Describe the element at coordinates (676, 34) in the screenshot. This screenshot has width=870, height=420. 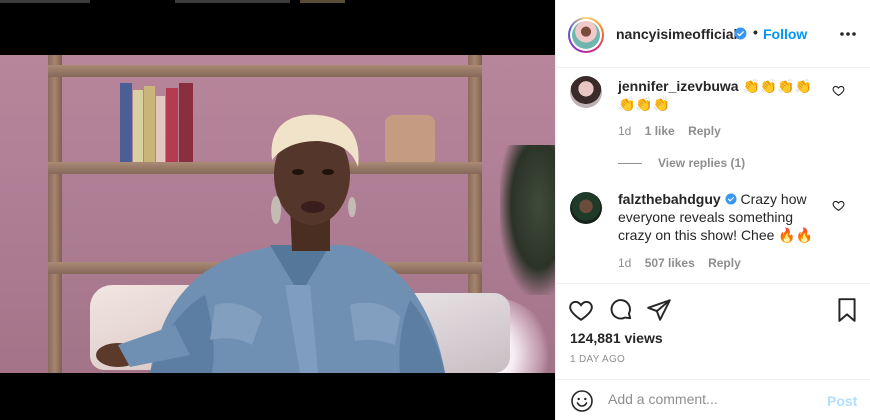
I see `author-username: nancyisimeofficial` at that location.